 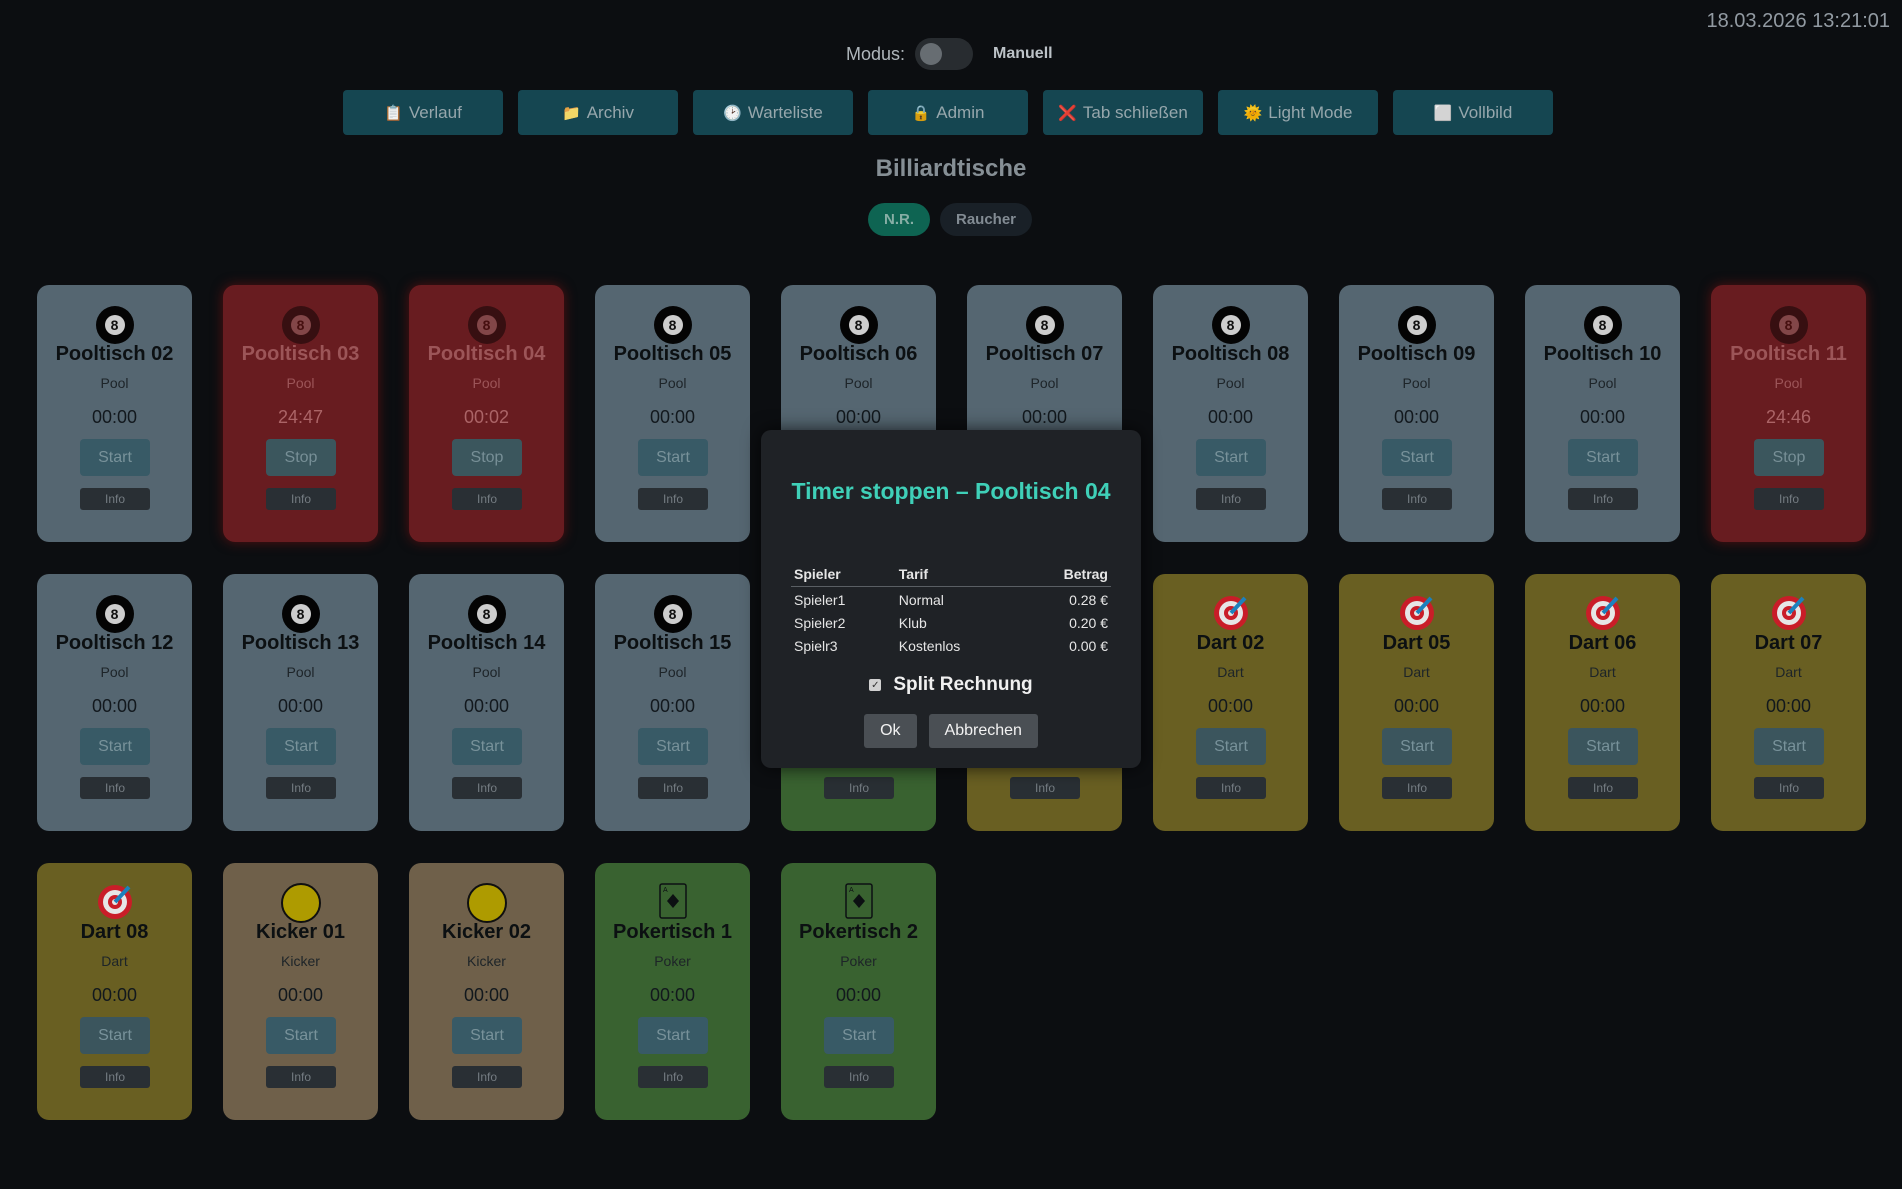 What do you see at coordinates (957, 575) in the screenshot?
I see `col-tarif: Tarif` at bounding box center [957, 575].